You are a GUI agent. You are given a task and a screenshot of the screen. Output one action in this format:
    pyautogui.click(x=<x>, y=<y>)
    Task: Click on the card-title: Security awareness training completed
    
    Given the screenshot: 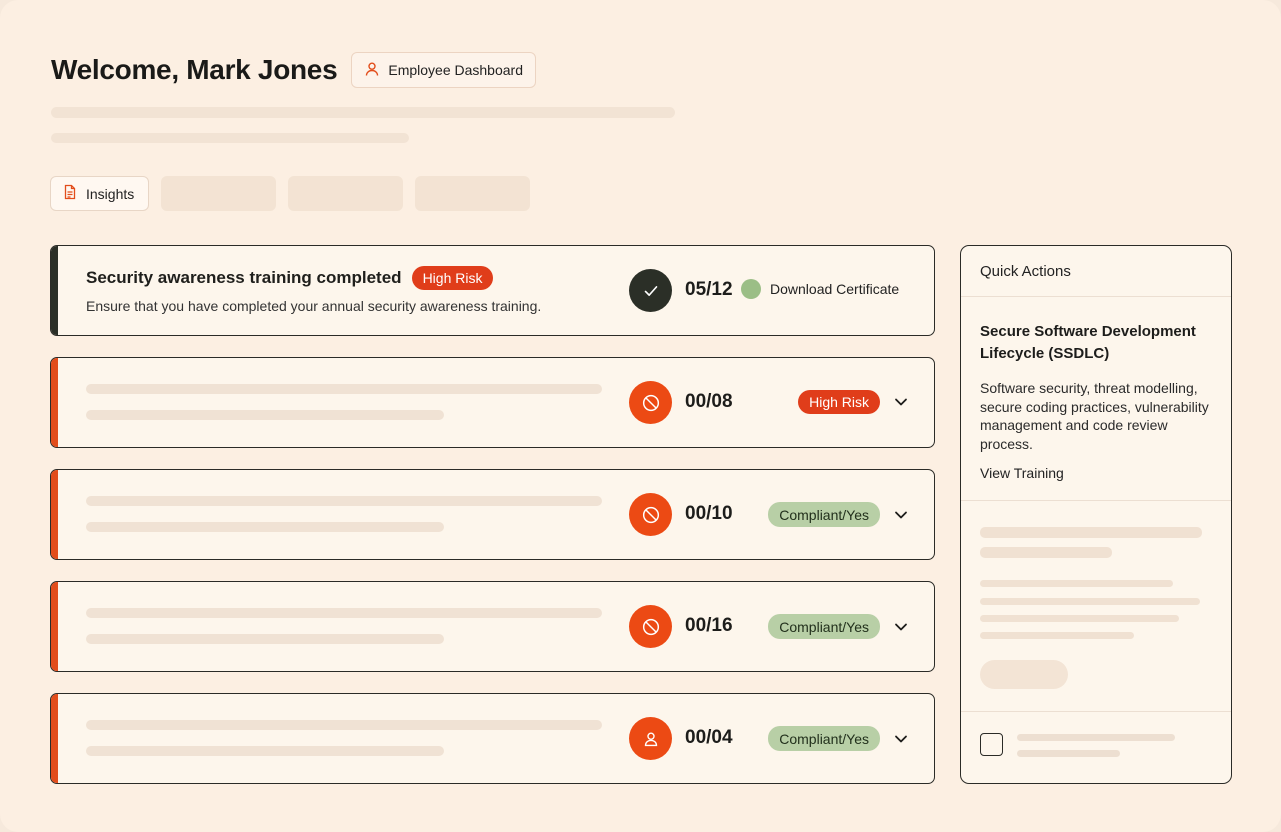 What is the action you would take?
    pyautogui.click(x=244, y=277)
    